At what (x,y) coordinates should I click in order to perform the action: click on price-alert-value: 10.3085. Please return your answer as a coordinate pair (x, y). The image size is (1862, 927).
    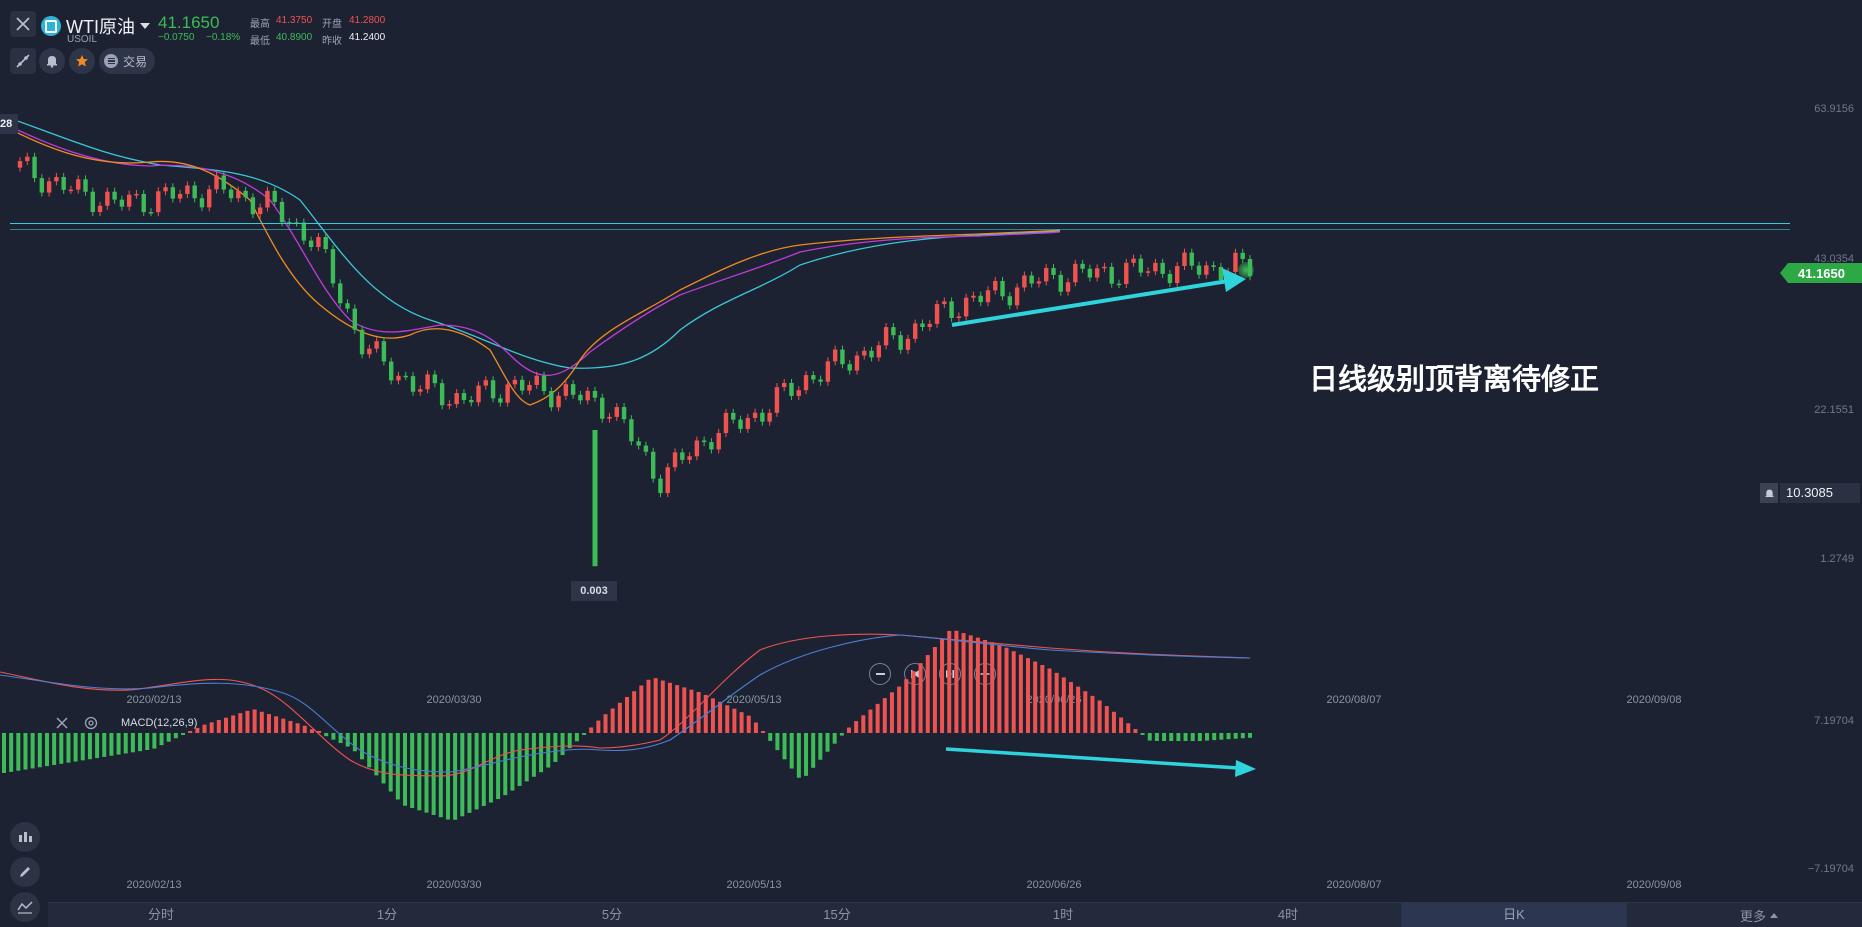
    Looking at the image, I should click on (1820, 493).